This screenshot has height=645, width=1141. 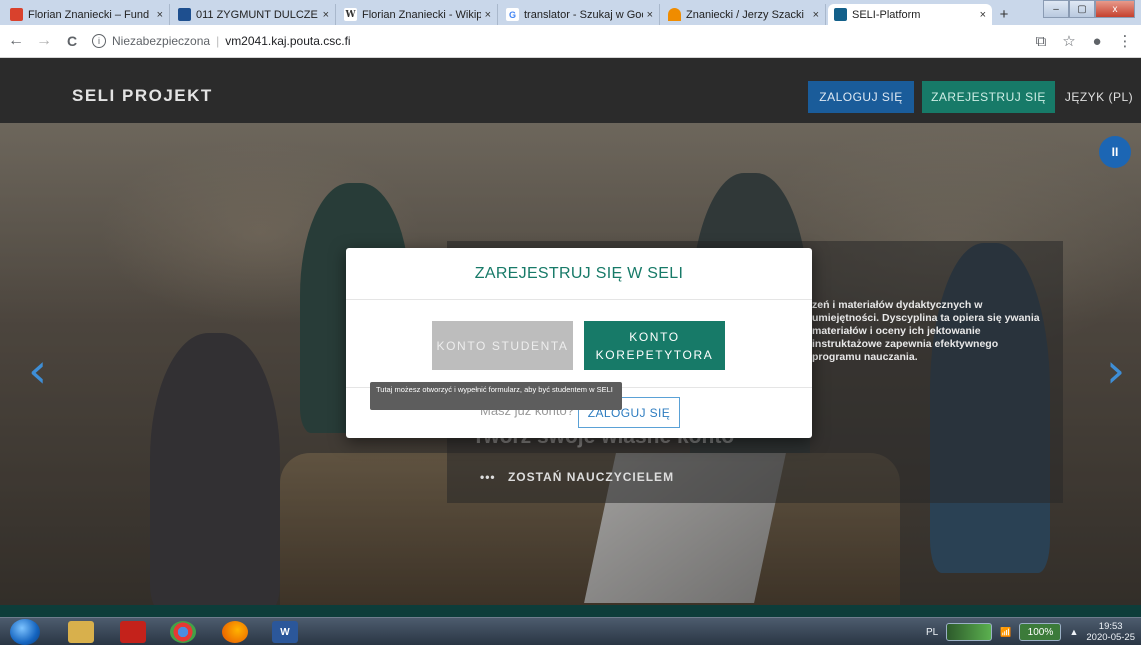 What do you see at coordinates (861, 97) in the screenshot?
I see `header-login-button: ZALOGUJ SIĘ` at bounding box center [861, 97].